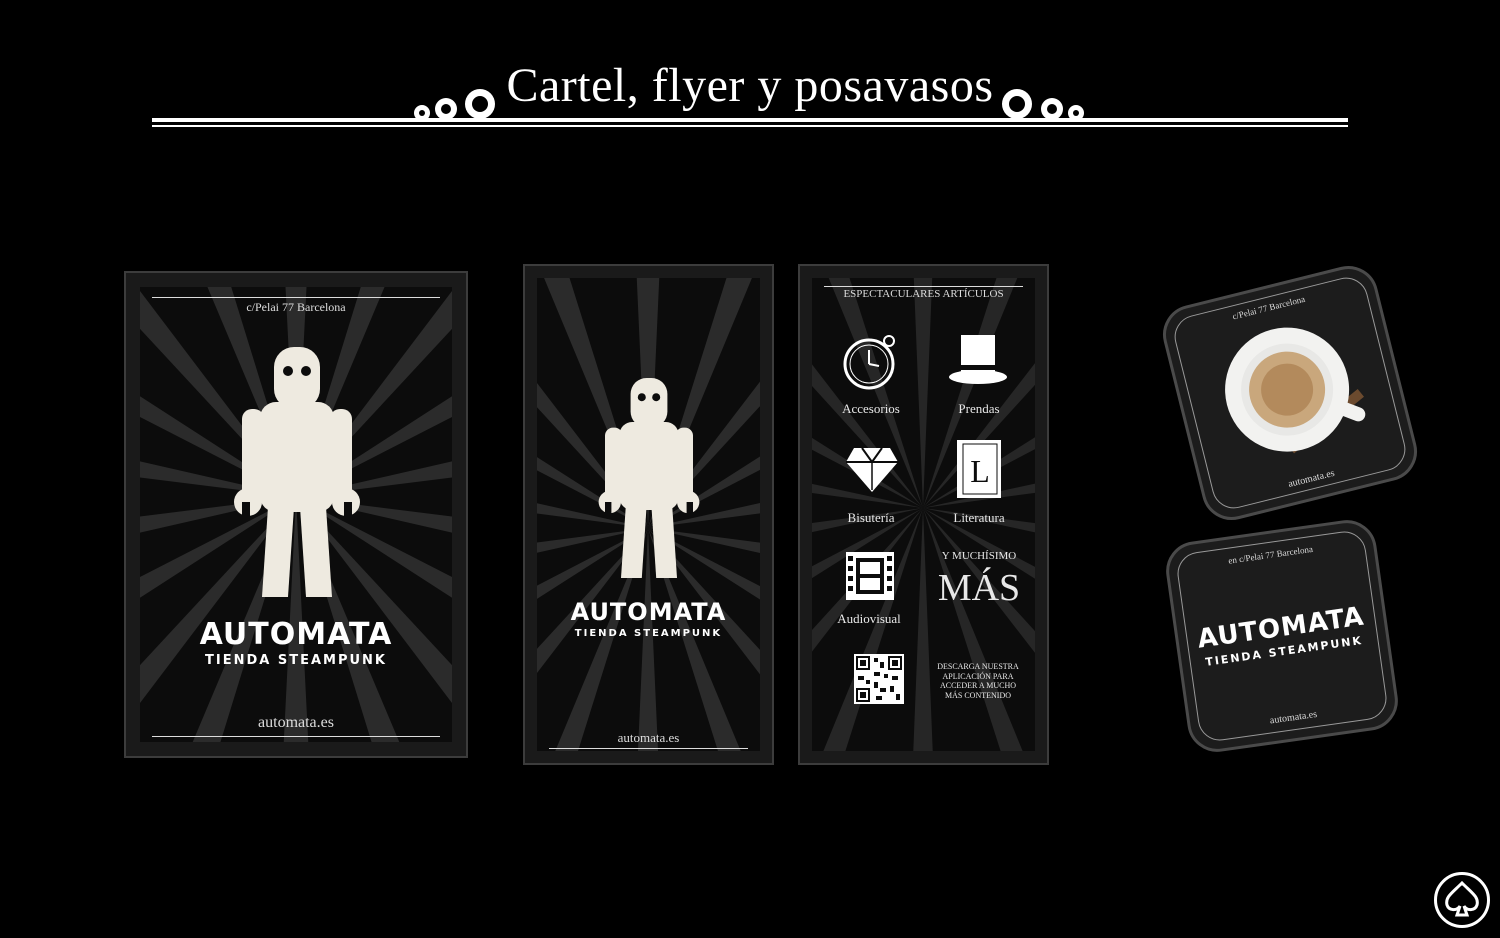  What do you see at coordinates (979, 588) in the screenshot?
I see `more-big-text: MÁS` at bounding box center [979, 588].